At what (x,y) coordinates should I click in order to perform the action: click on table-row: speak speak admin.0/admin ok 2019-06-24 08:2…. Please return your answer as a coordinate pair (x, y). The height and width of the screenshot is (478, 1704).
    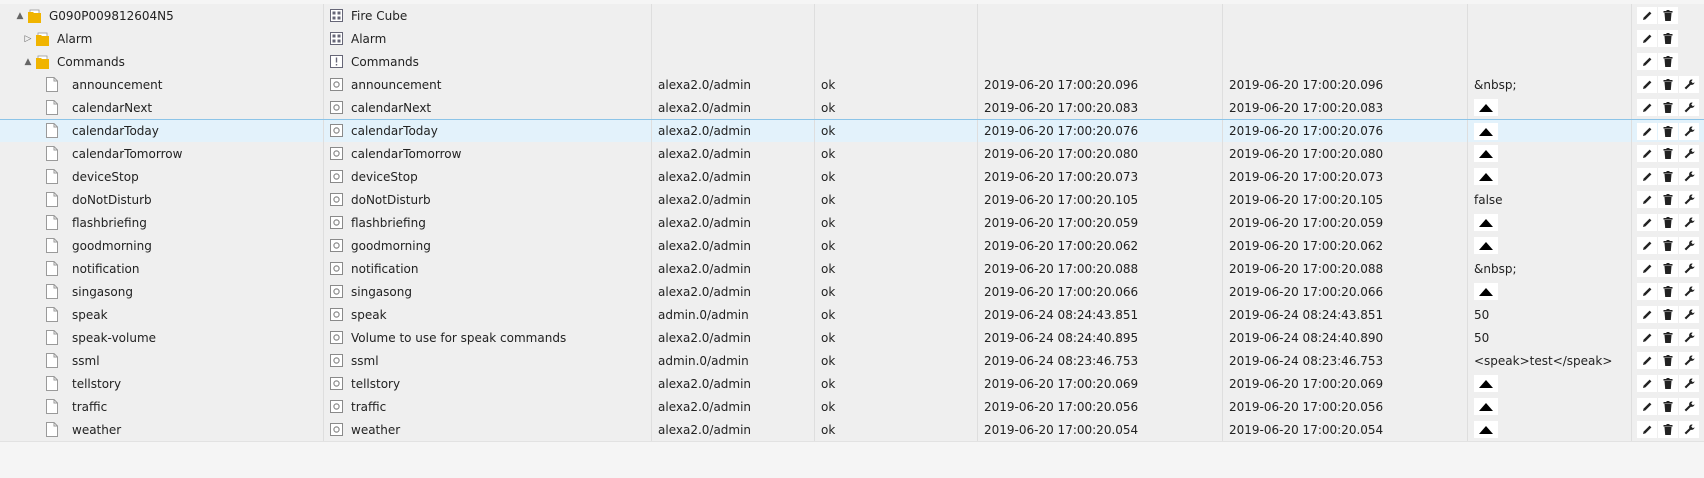
    Looking at the image, I should click on (852, 315).